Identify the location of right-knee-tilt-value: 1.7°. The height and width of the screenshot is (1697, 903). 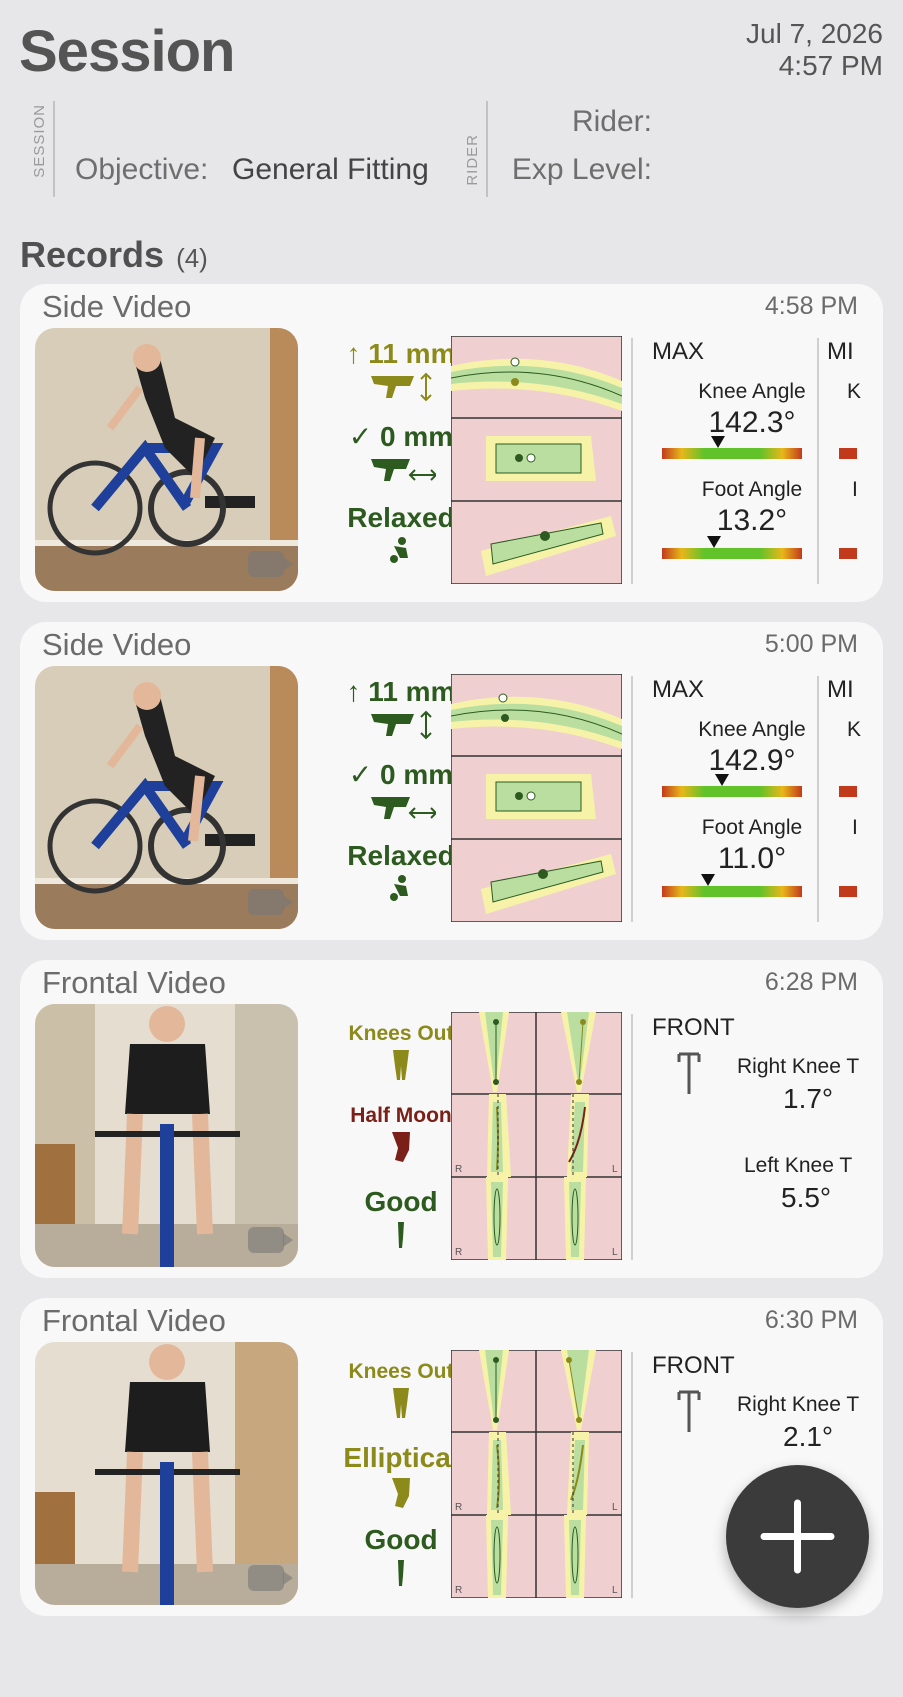
(808, 1098).